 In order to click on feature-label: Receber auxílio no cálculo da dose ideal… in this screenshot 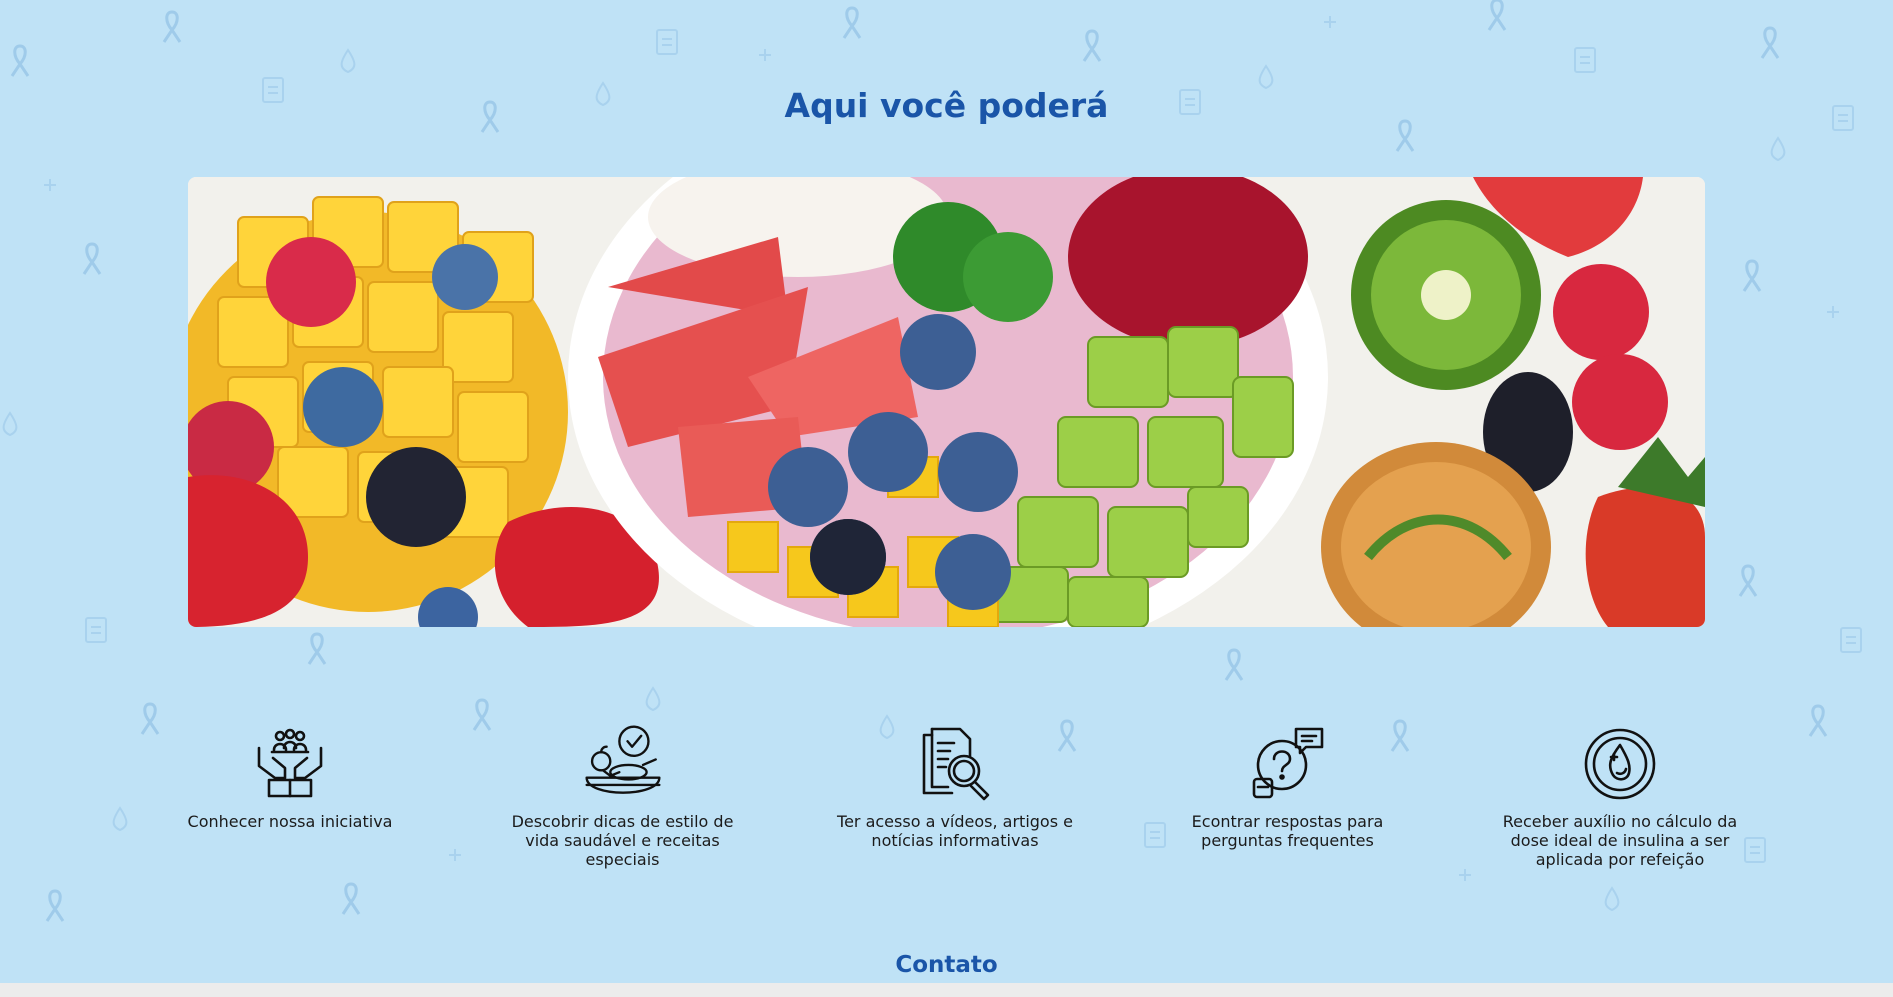, I will do `click(1620, 840)`.